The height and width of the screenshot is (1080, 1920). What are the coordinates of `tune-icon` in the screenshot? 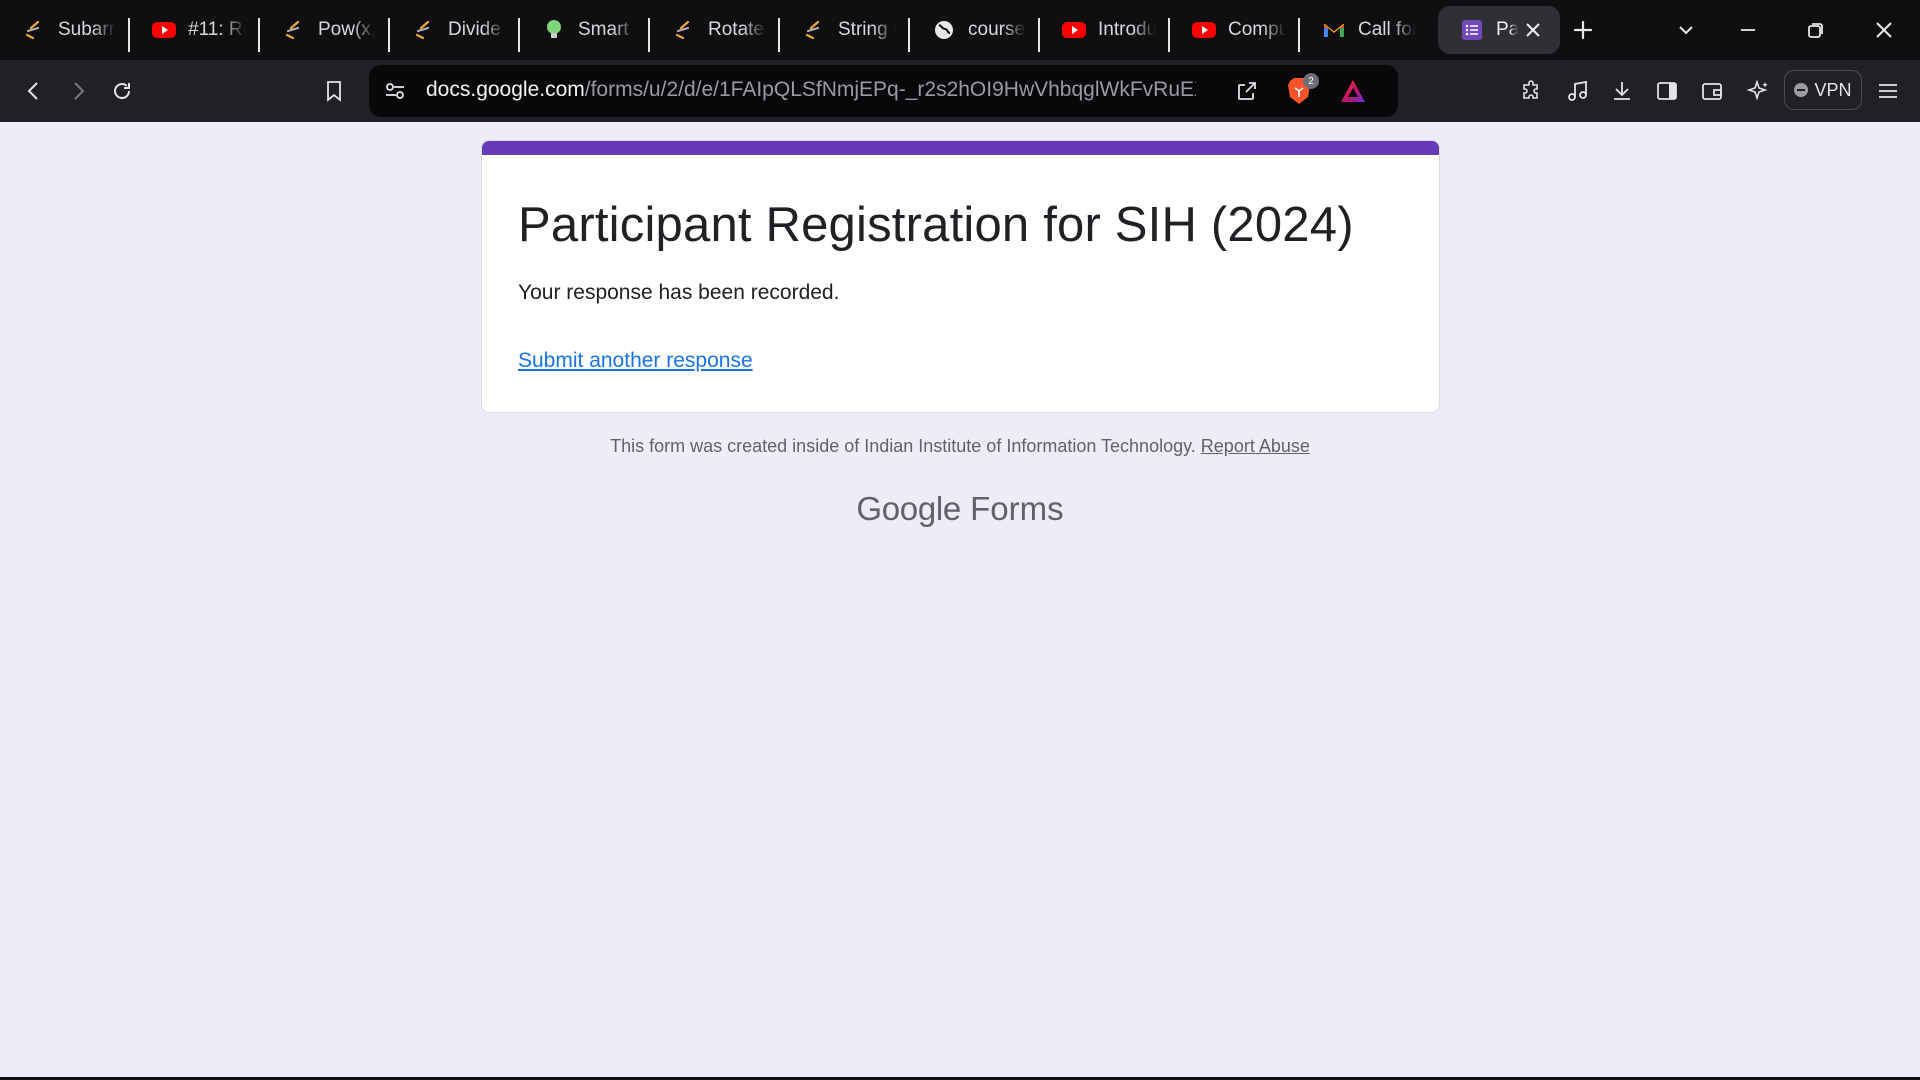 It's located at (395, 91).